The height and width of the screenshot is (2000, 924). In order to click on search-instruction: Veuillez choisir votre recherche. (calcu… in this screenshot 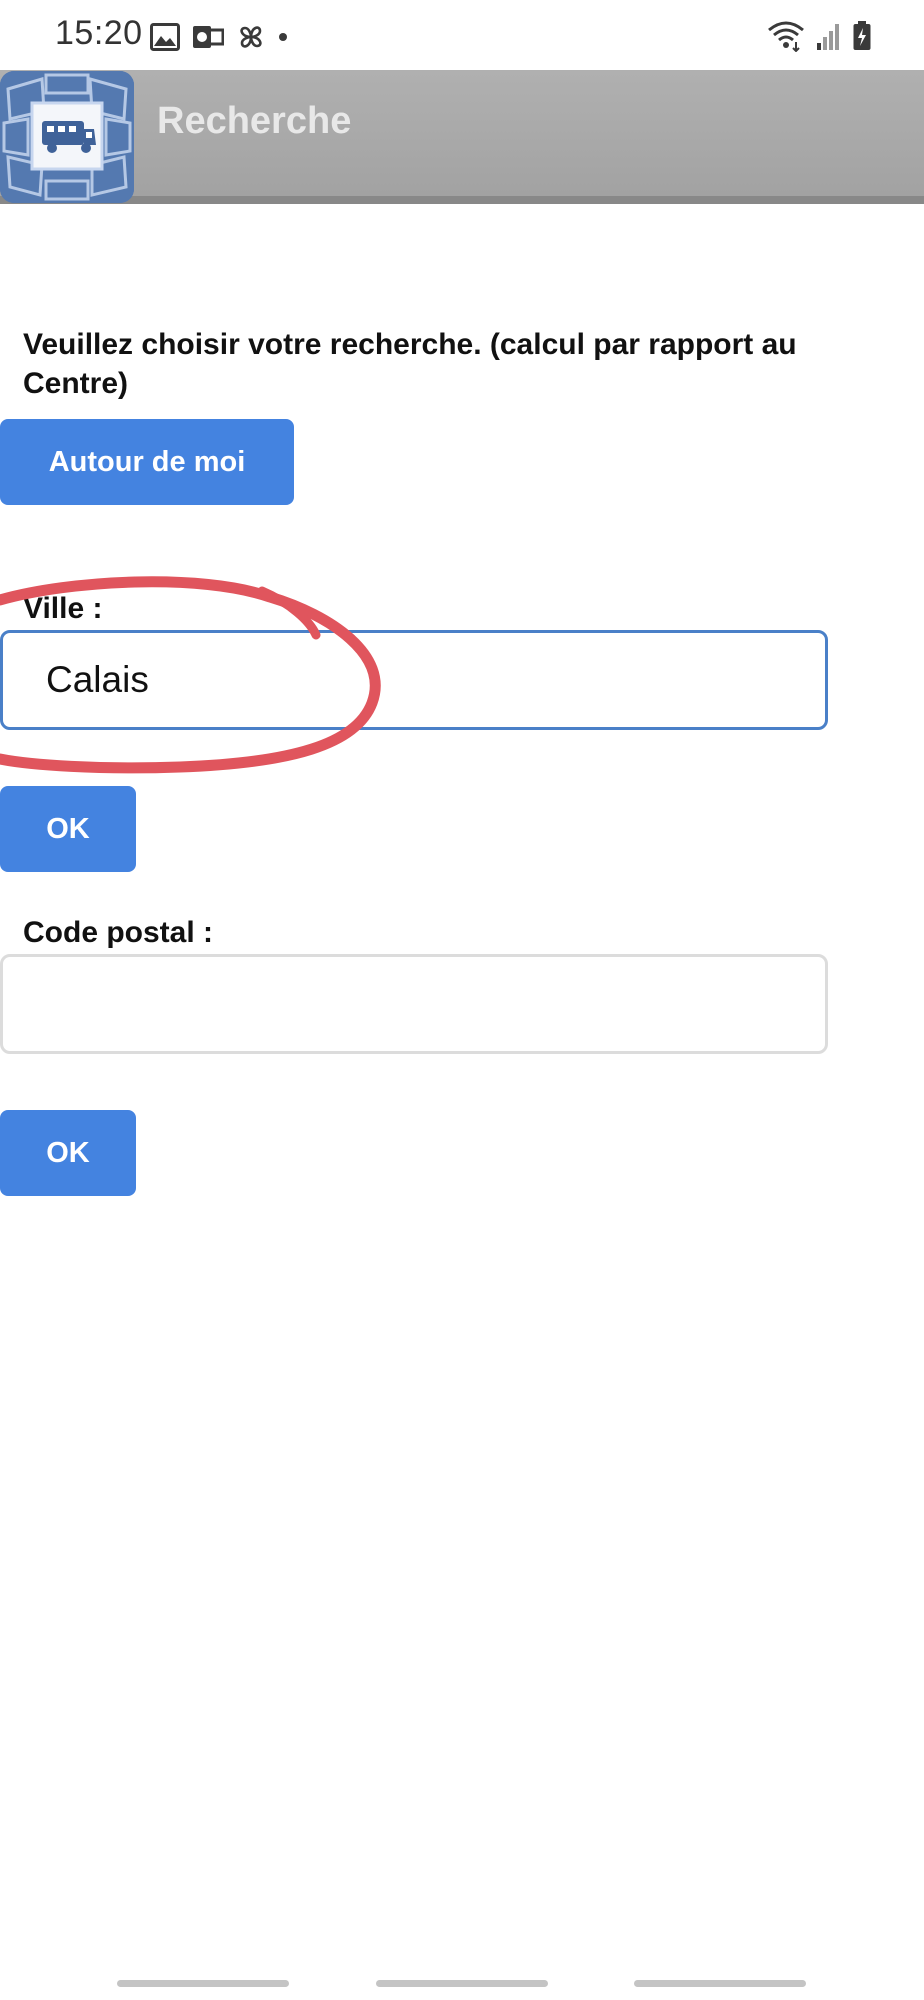, I will do `click(410, 364)`.